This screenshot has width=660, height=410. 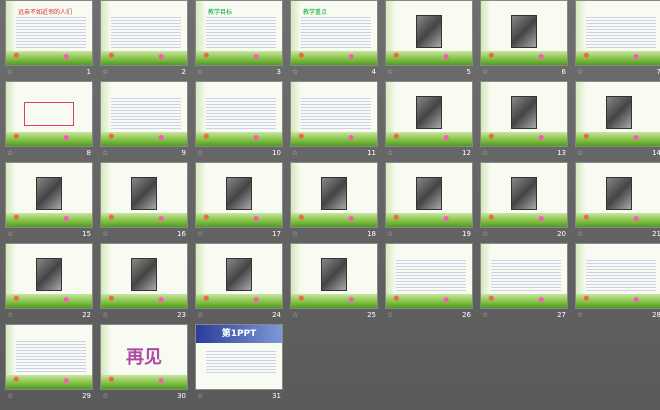 I want to click on slide-preview: 远亲不如近邻的人们, so click(x=49, y=33).